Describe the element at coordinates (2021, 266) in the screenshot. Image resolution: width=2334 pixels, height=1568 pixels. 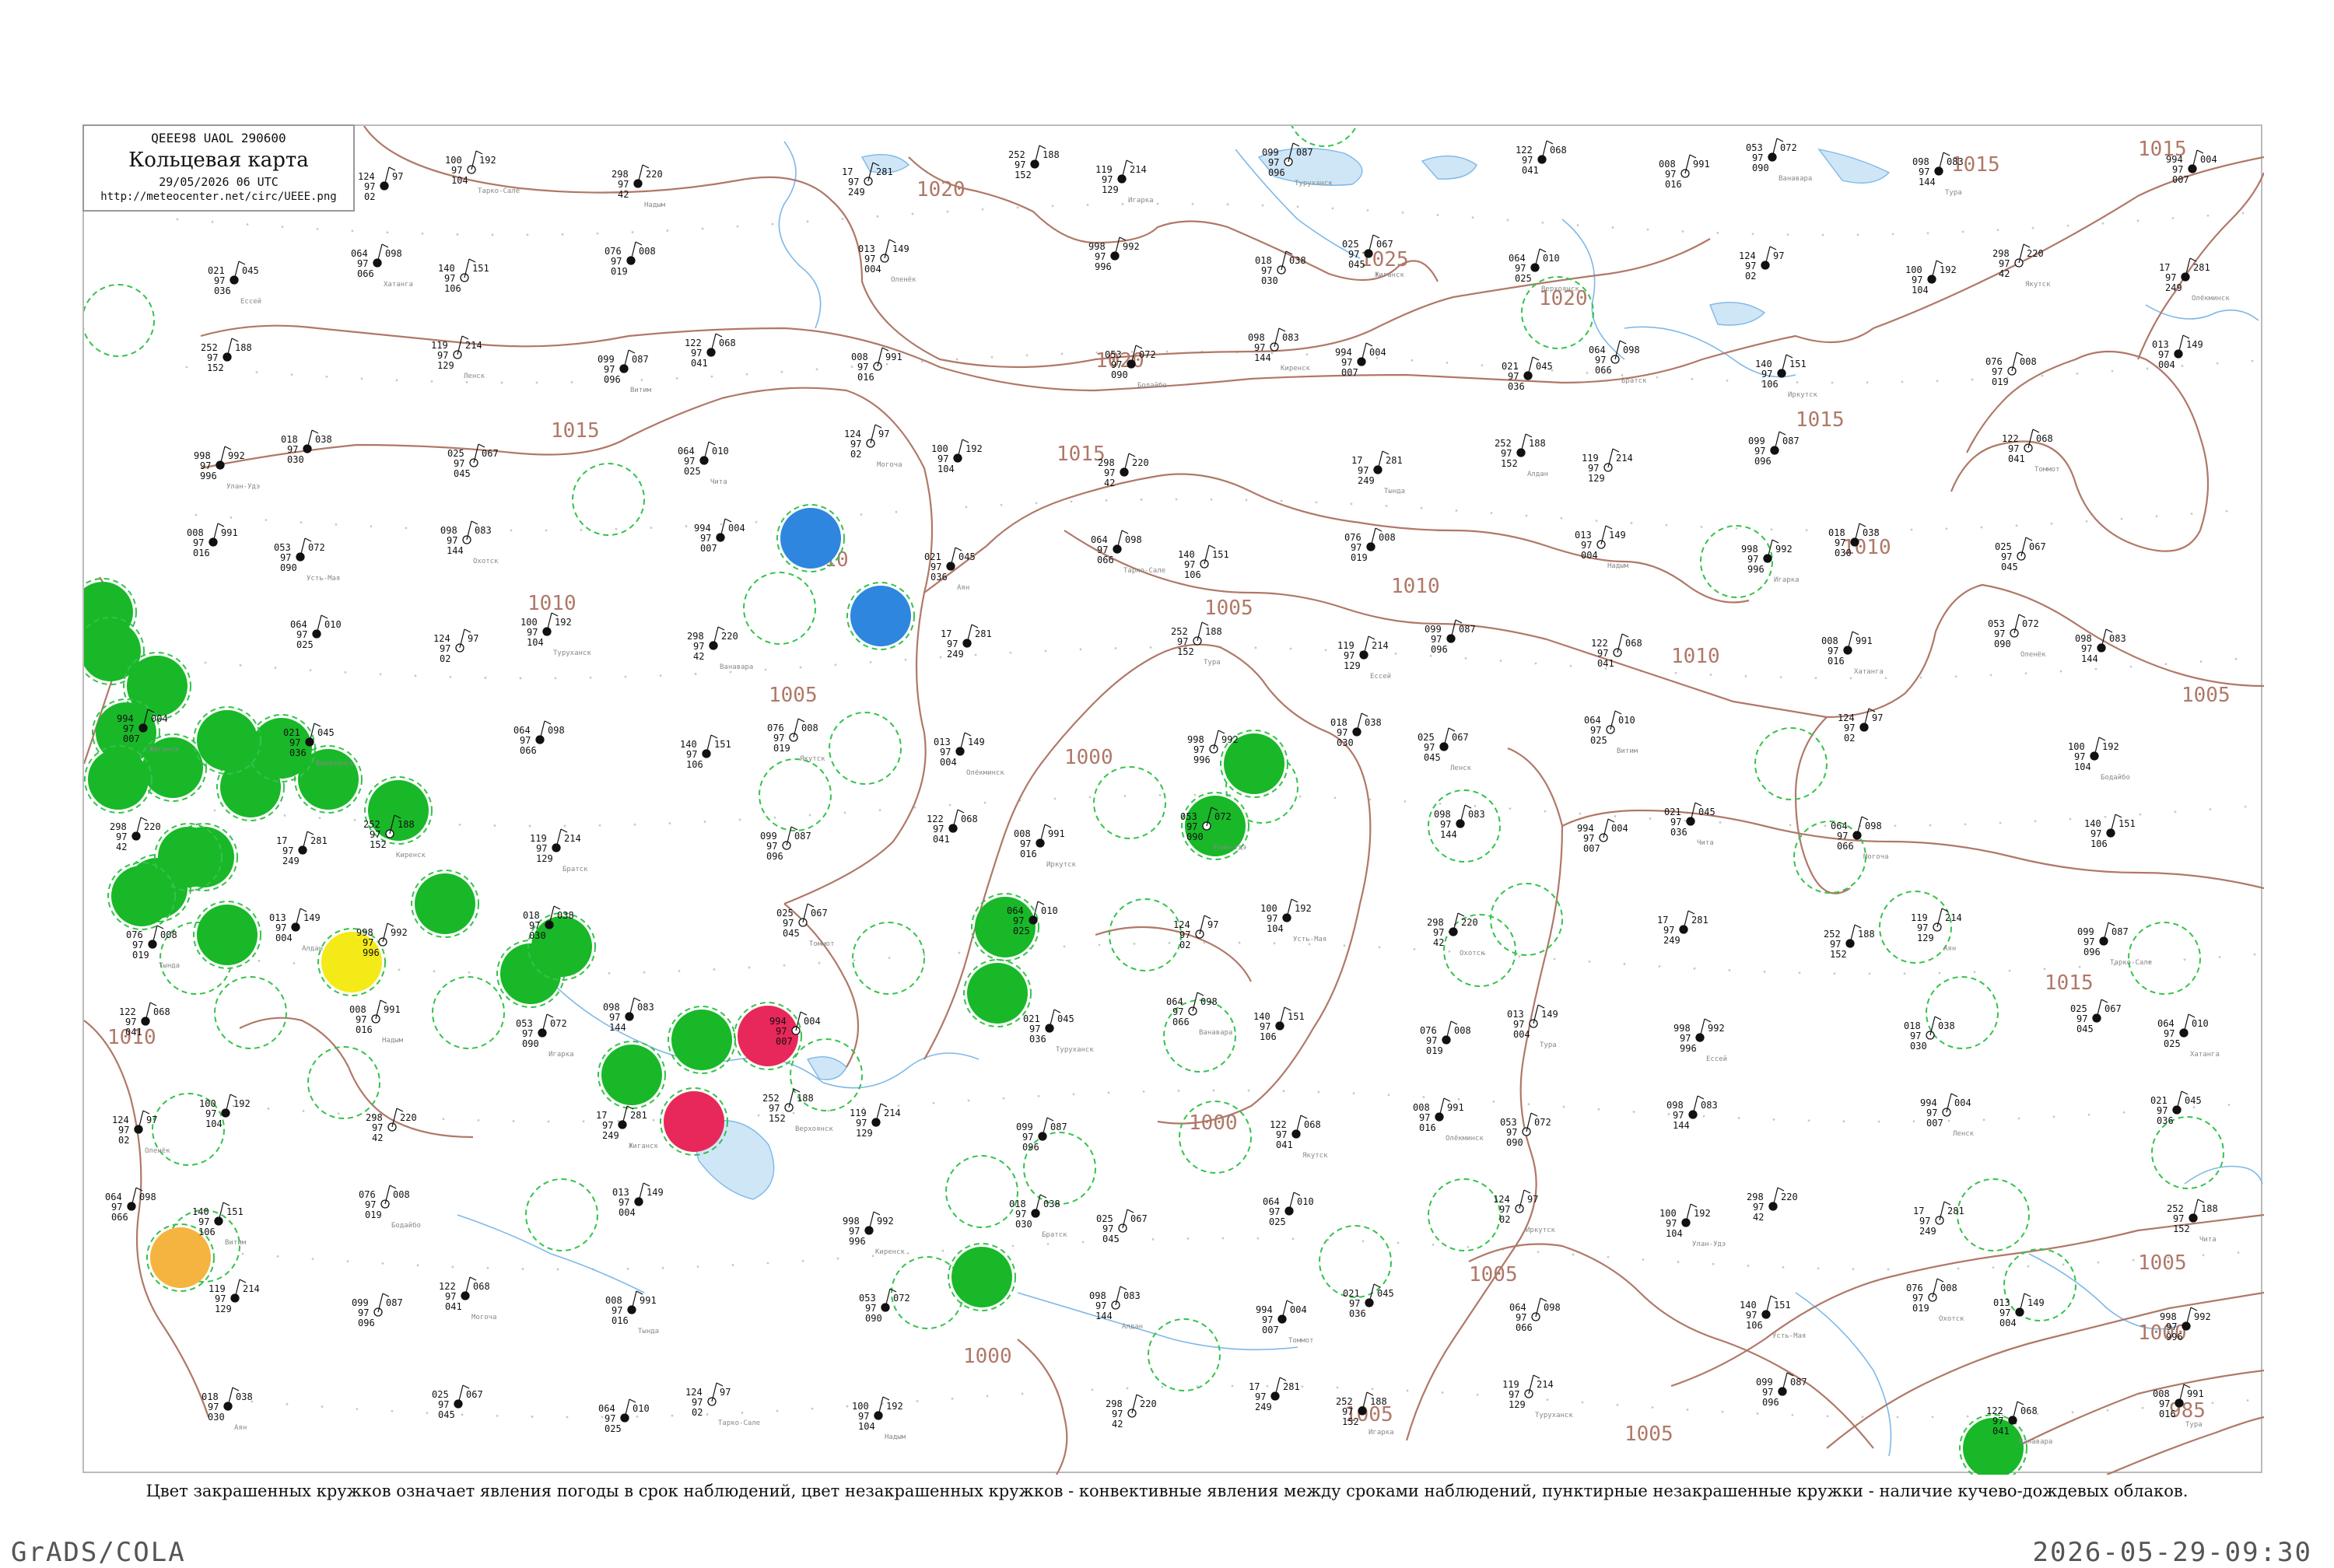
I see `station-plot: 298 2209742Якутск` at that location.